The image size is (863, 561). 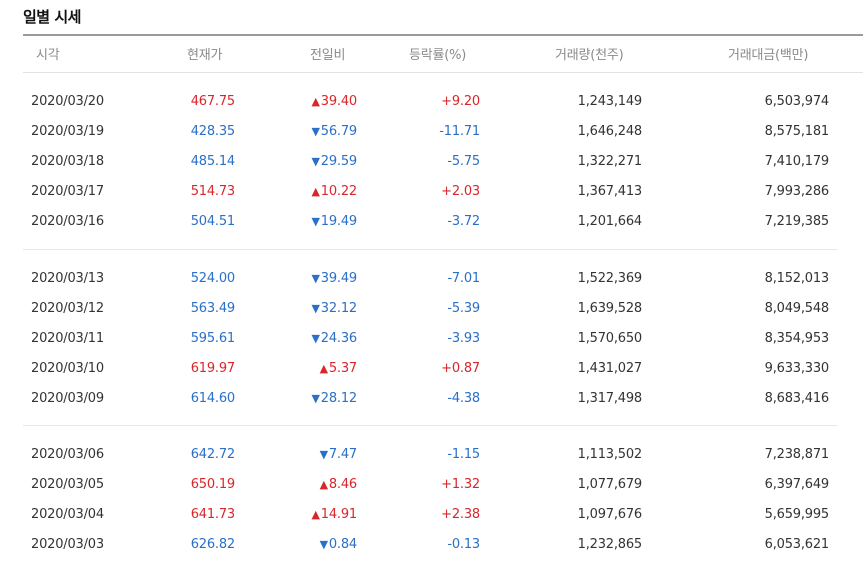 What do you see at coordinates (67, 191) in the screenshot?
I see `date-cell: 2020/03/17` at bounding box center [67, 191].